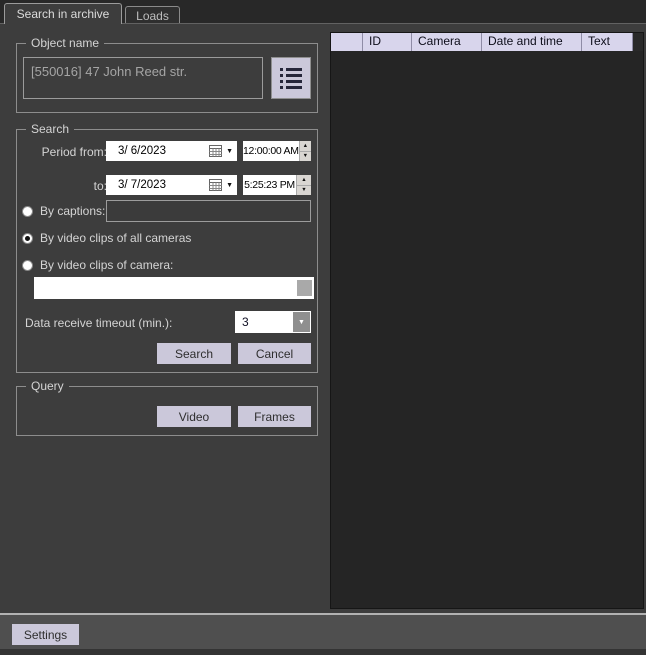 This screenshot has height=655, width=646. What do you see at coordinates (638, 42) in the screenshot?
I see `column-header-filler` at bounding box center [638, 42].